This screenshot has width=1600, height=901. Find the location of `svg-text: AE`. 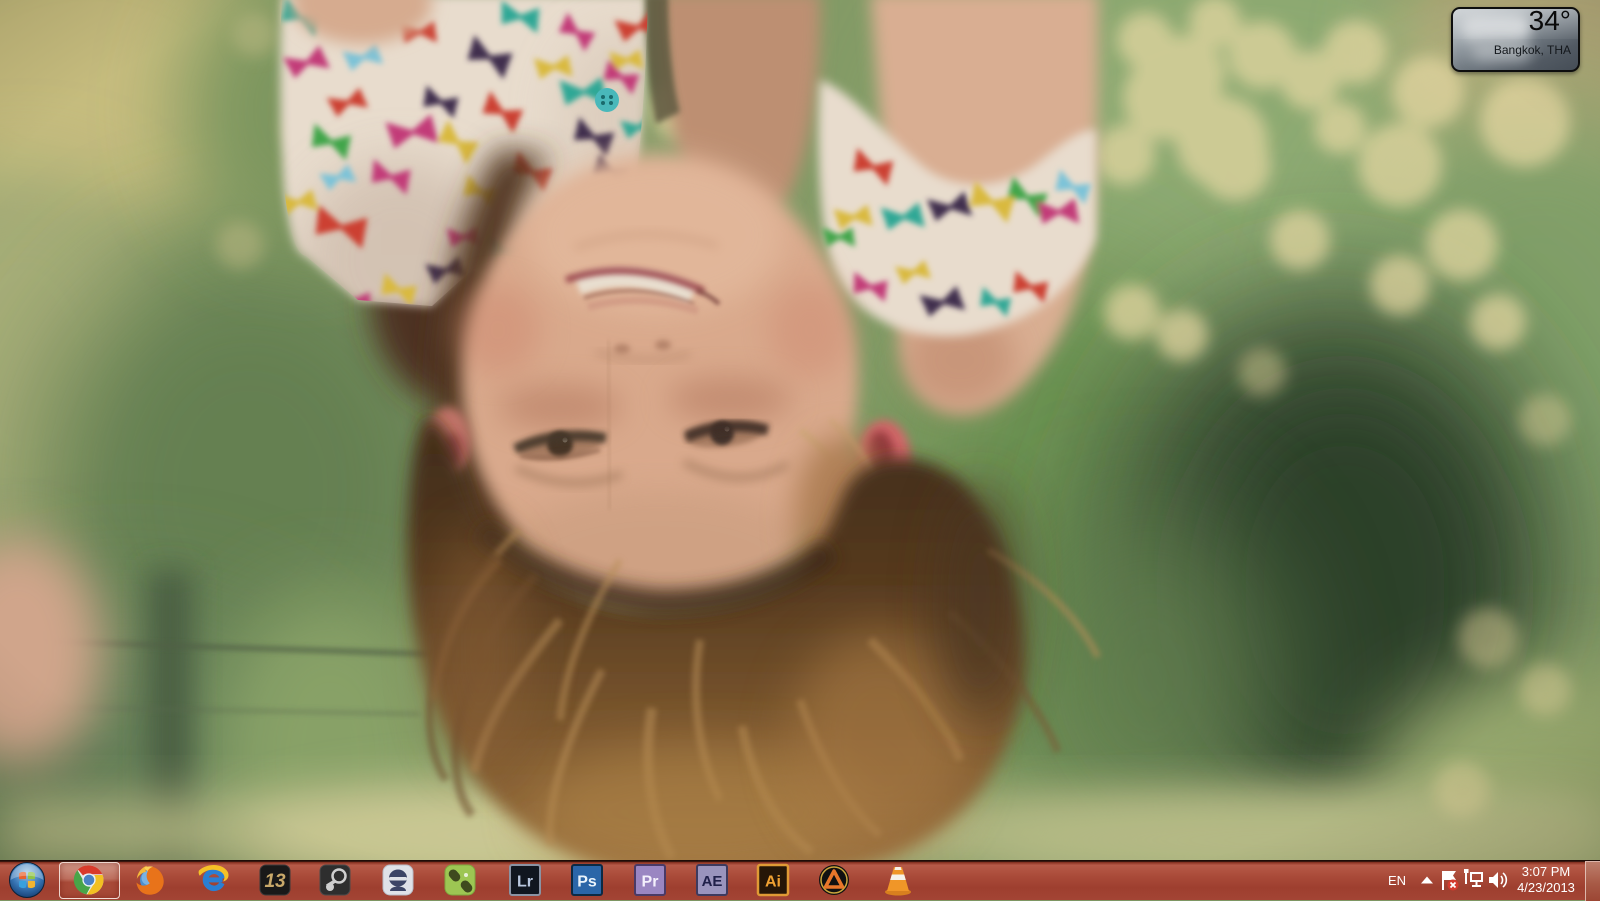

svg-text: AE is located at coordinates (712, 881).